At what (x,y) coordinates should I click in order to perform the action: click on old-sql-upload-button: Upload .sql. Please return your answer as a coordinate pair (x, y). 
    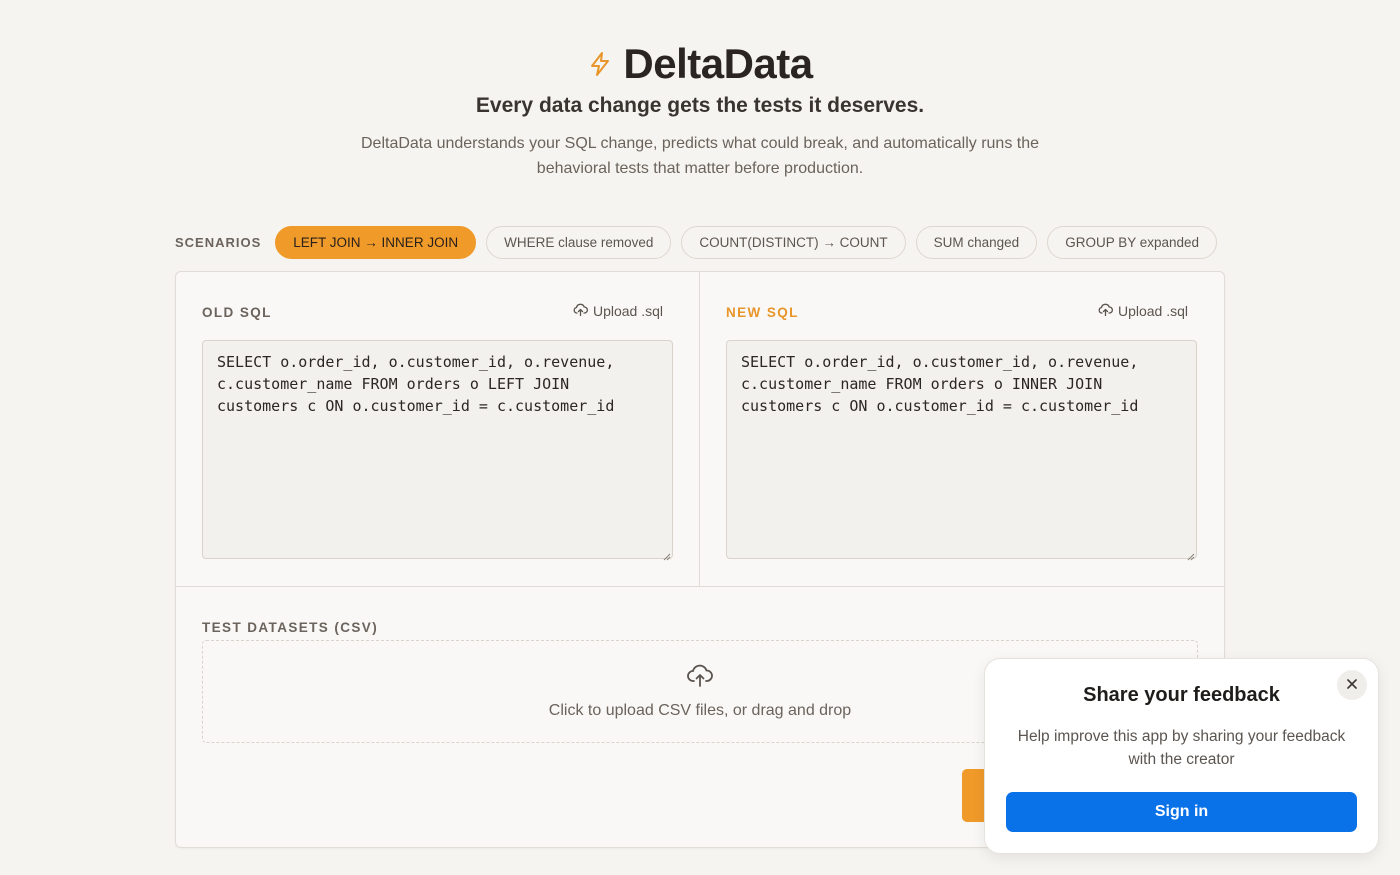
    Looking at the image, I should click on (618, 311).